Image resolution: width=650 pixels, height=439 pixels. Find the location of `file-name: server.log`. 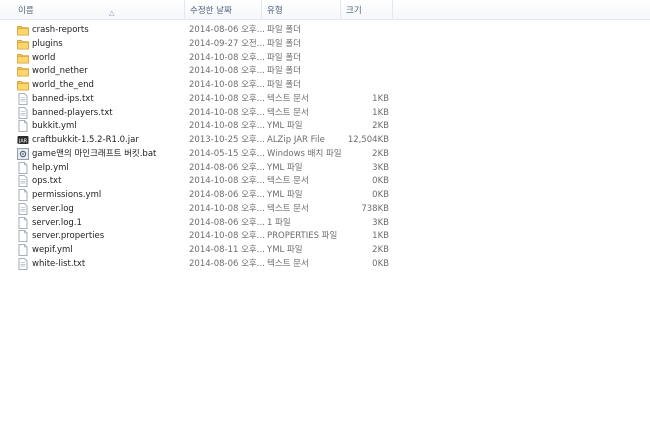

file-name: server.log is located at coordinates (53, 208).